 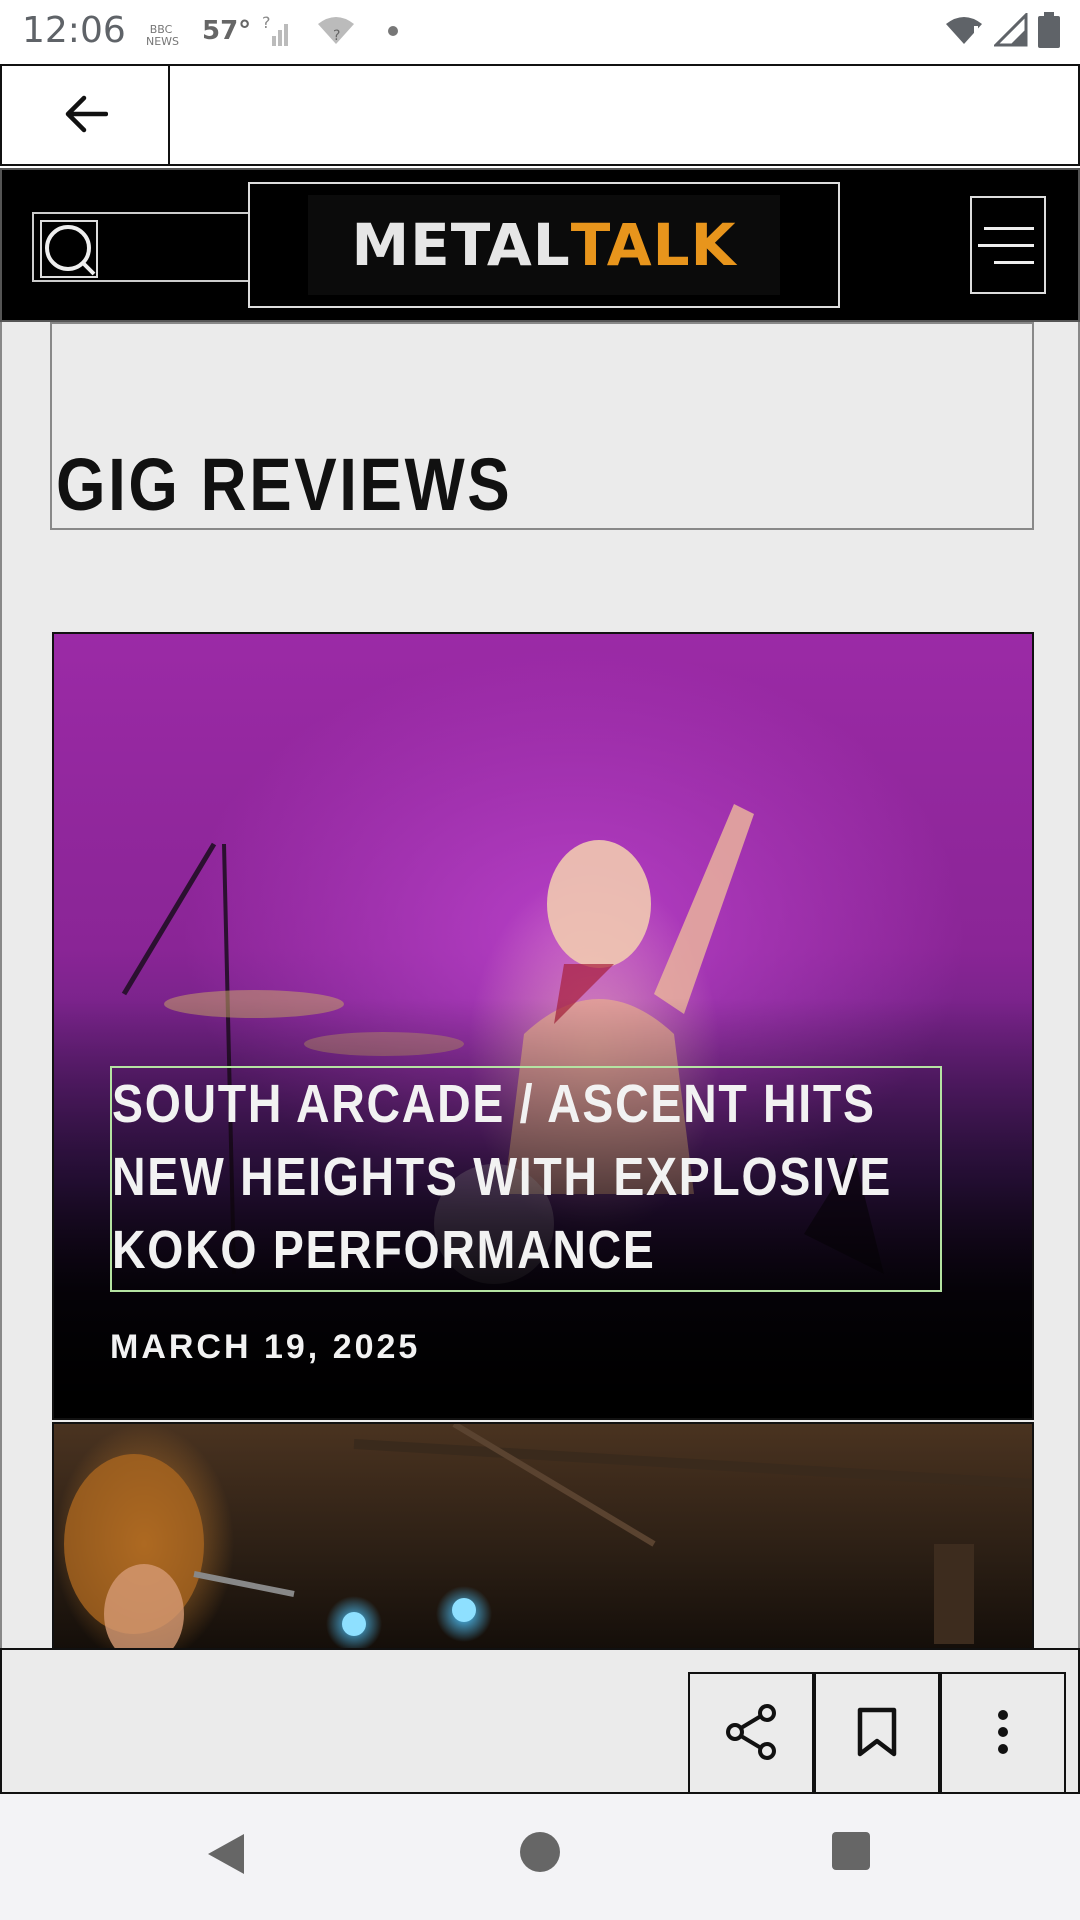 What do you see at coordinates (278, 33) in the screenshot?
I see `signal-off-icon: ?` at bounding box center [278, 33].